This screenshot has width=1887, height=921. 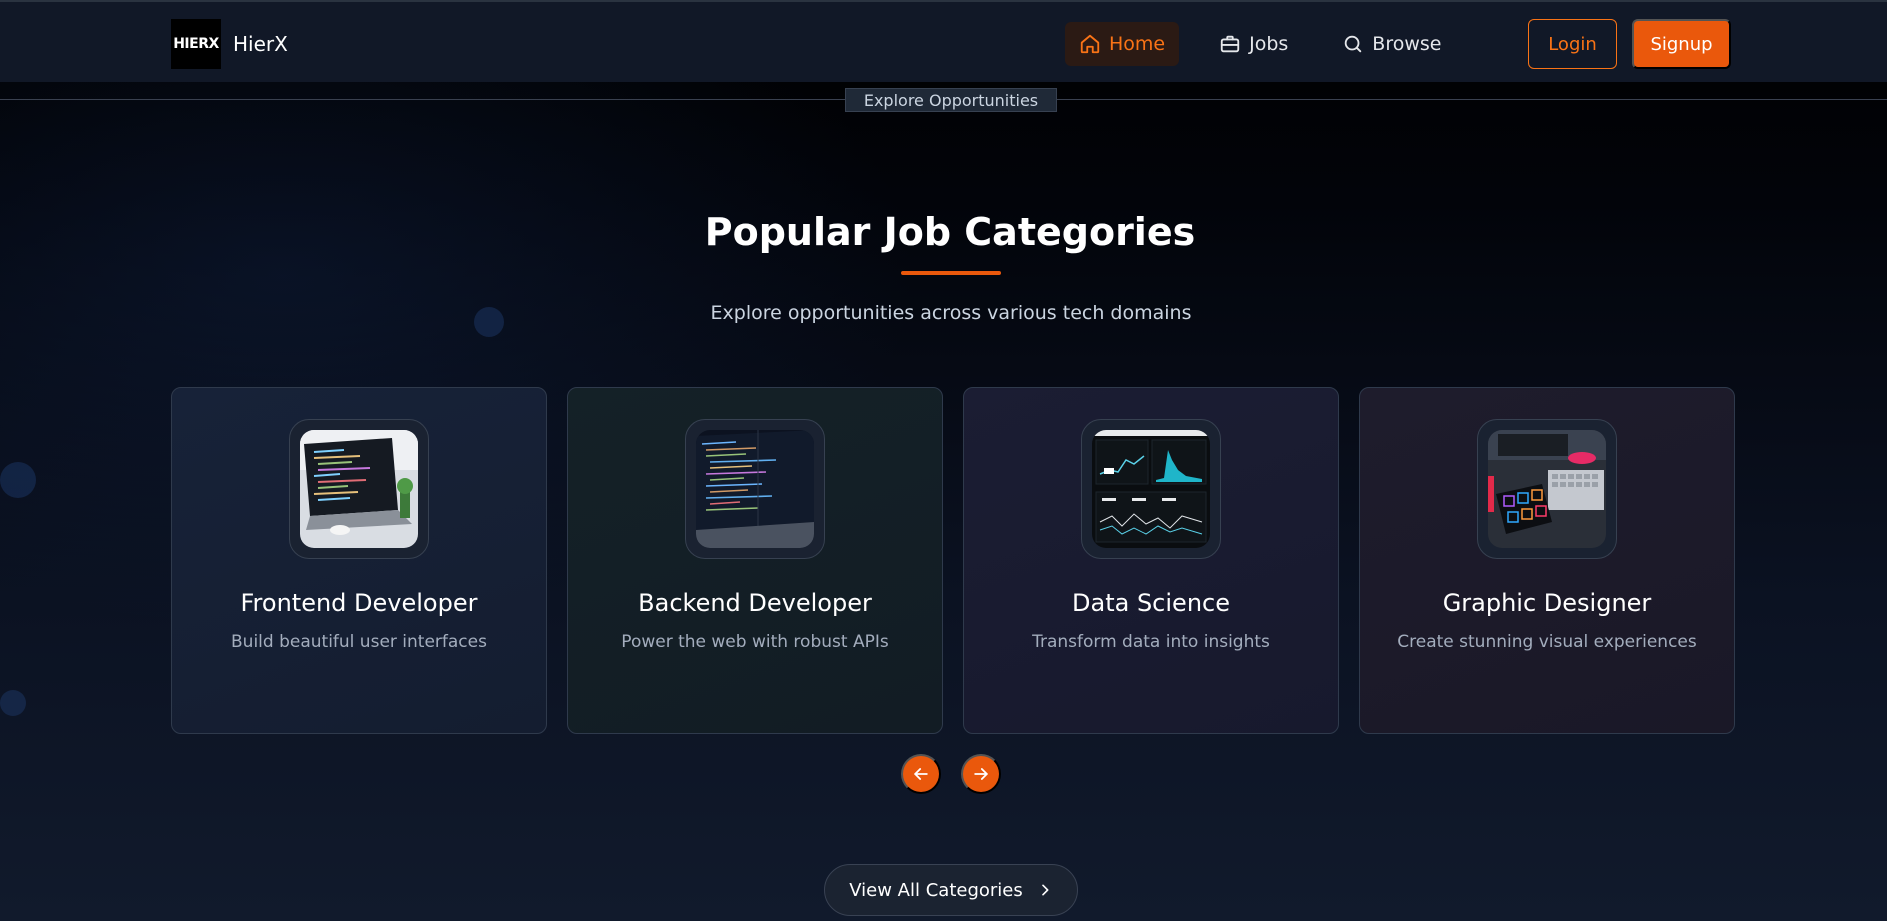 I want to click on nav-links: Home Jobs Browse, so click(x=1260, y=44).